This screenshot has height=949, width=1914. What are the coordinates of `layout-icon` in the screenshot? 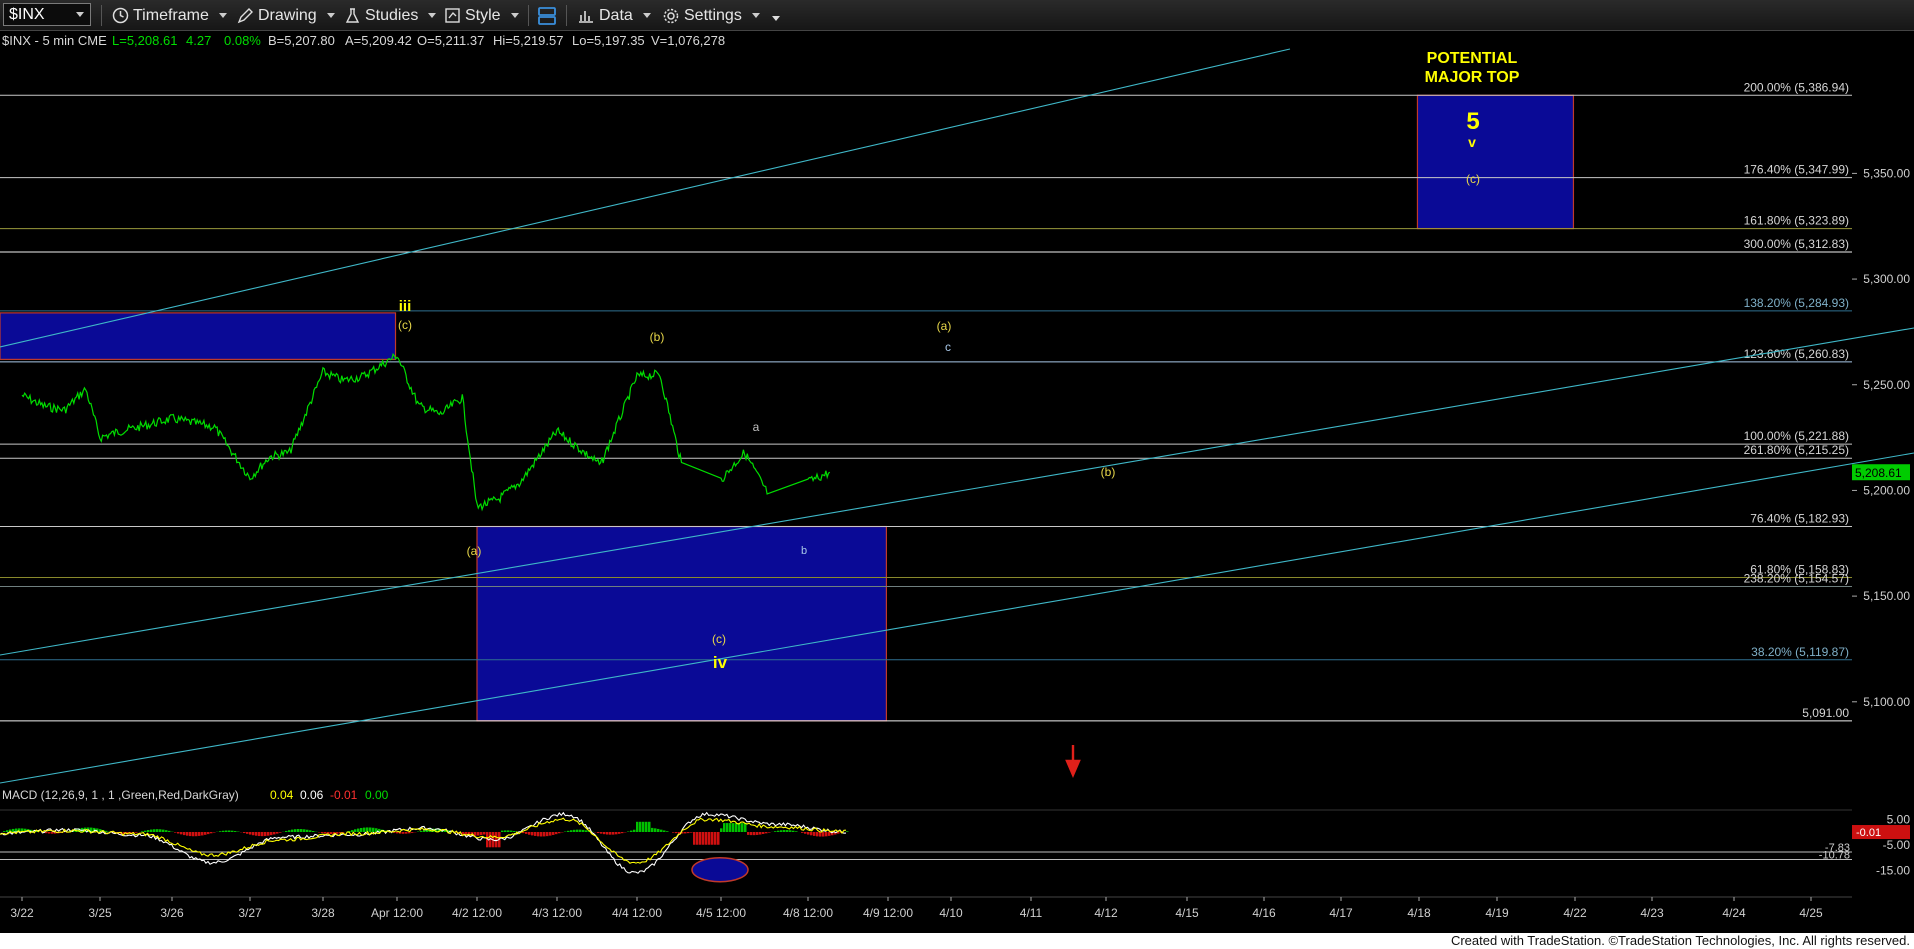 It's located at (547, 15).